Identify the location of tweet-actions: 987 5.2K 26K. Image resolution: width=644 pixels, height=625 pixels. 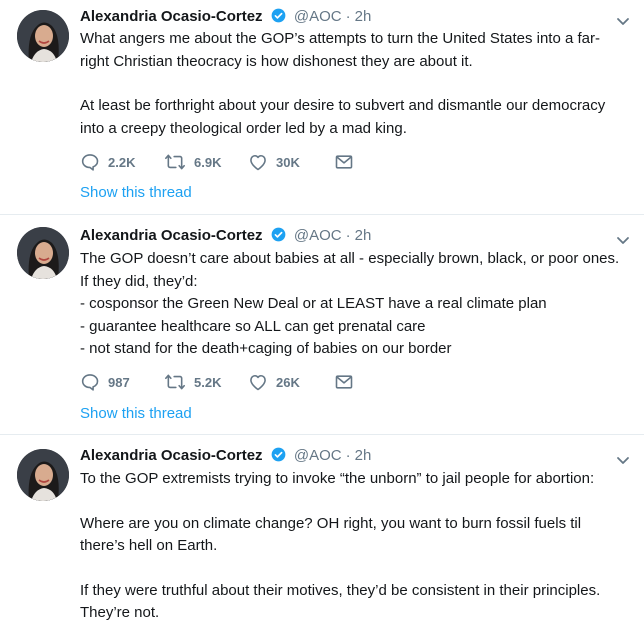
(217, 382).